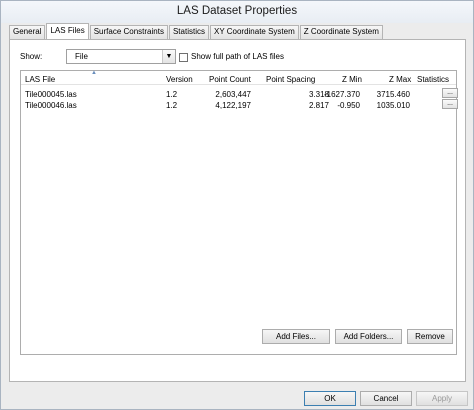  What do you see at coordinates (442, 398) in the screenshot?
I see `apply-button: Apply` at bounding box center [442, 398].